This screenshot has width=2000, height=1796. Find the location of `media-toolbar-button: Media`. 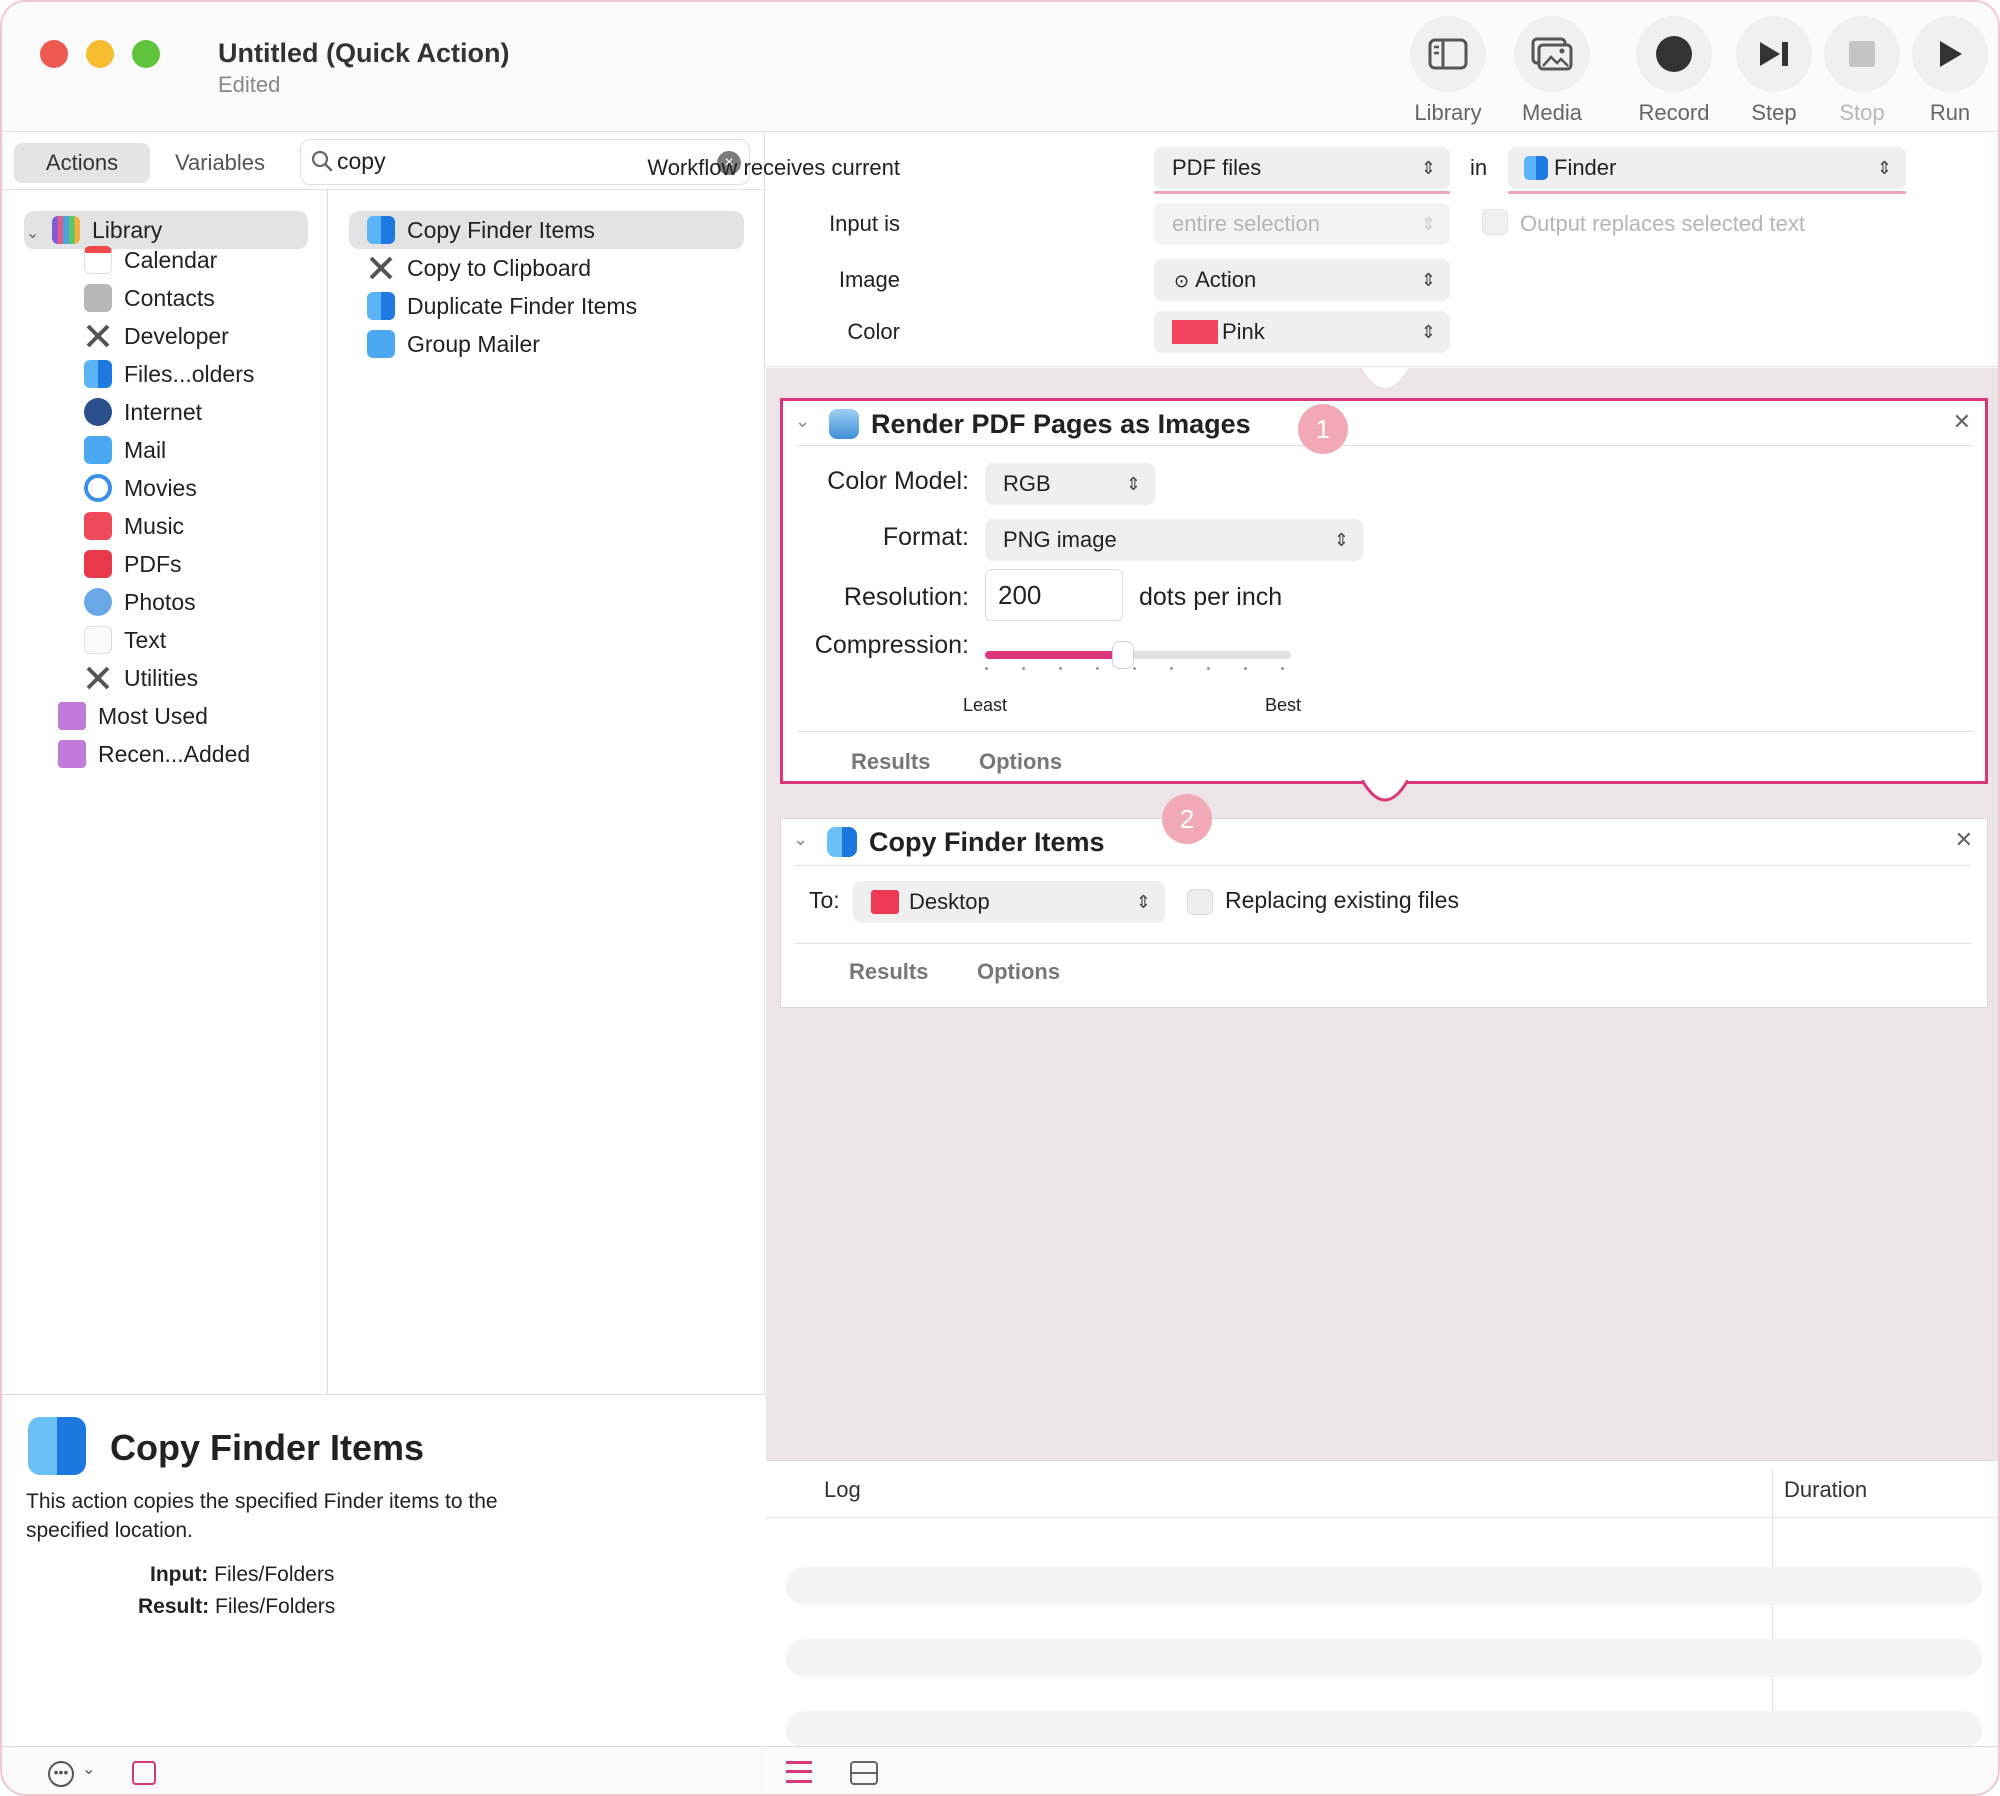

media-toolbar-button: Media is located at coordinates (1552, 71).